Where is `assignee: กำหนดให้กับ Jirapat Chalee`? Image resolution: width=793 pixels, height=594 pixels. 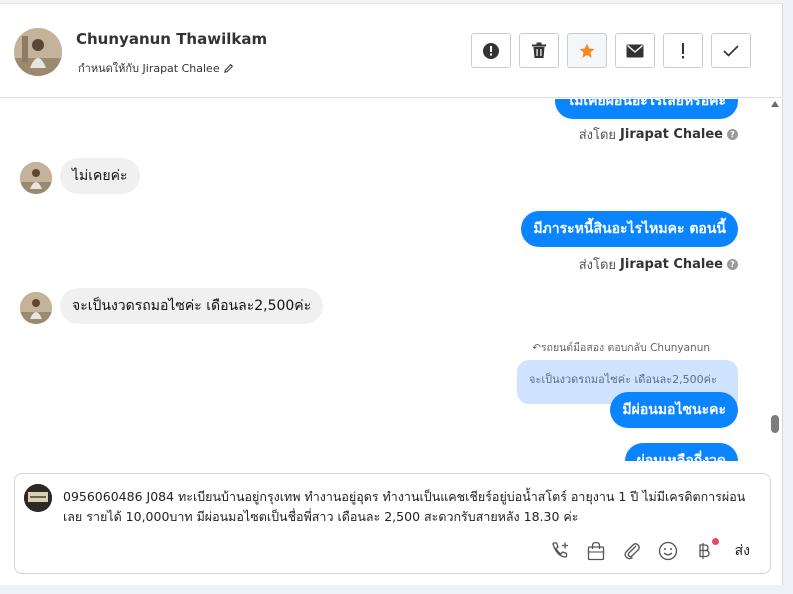
assignee: กำหนดให้กับ Jirapat Chalee is located at coordinates (156, 68).